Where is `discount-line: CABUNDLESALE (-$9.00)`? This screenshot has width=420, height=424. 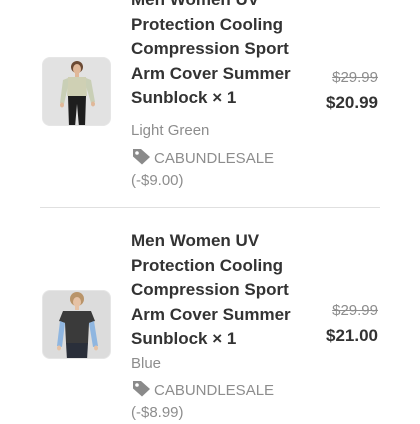 discount-line: CABUNDLESALE (-$9.00) is located at coordinates (221, 170).